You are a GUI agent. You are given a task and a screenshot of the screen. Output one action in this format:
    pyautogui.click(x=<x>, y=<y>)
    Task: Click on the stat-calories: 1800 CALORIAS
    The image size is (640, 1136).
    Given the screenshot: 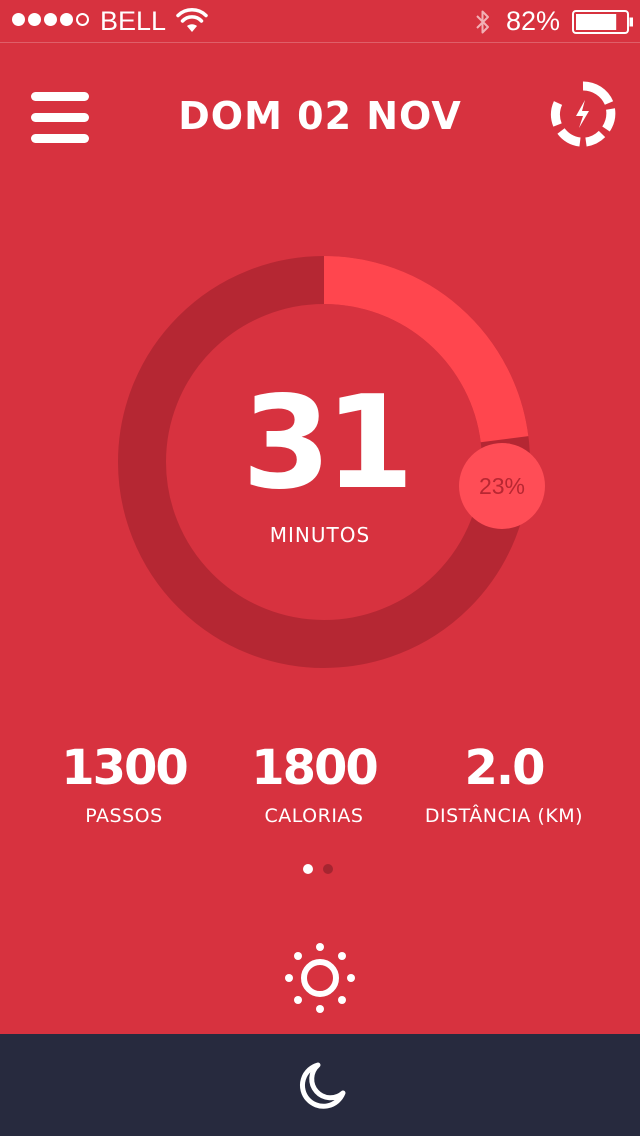 What is the action you would take?
    pyautogui.click(x=314, y=784)
    